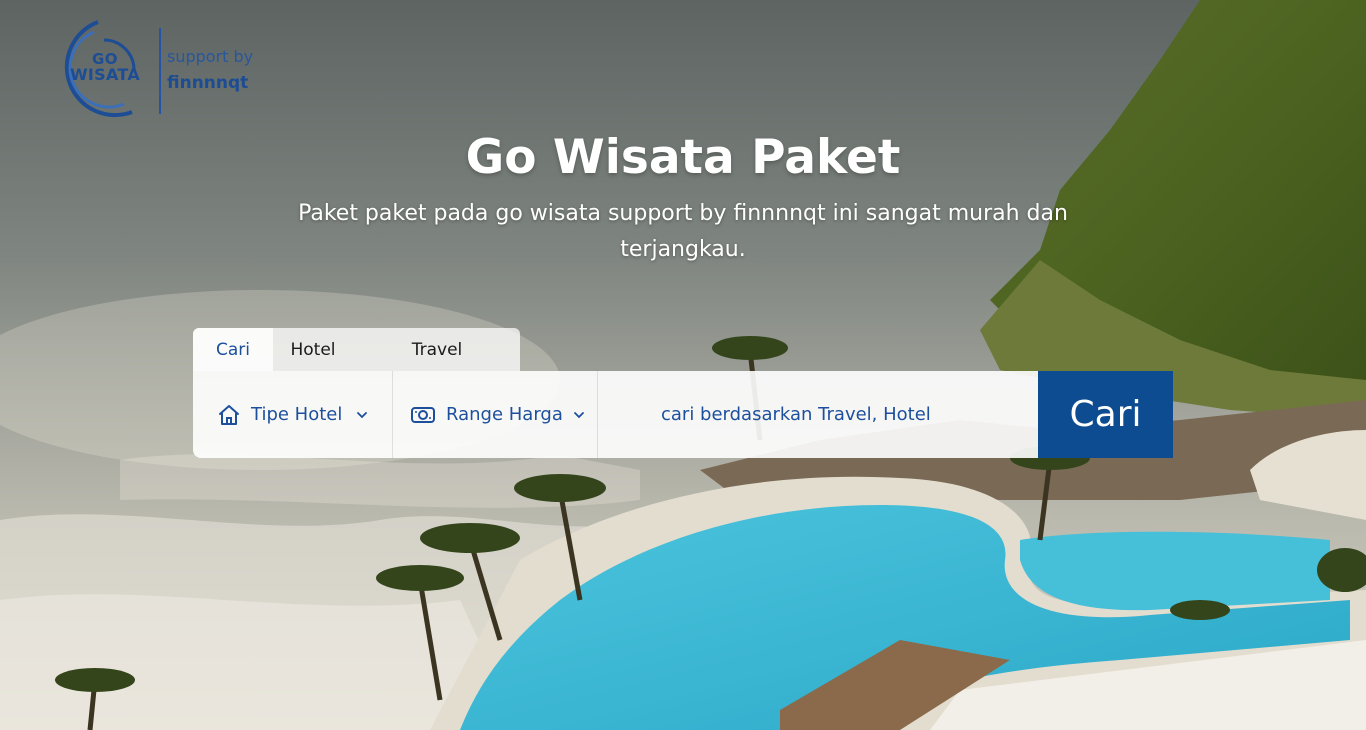 Image resolution: width=1366 pixels, height=730 pixels. Describe the element at coordinates (160, 71) in the screenshot. I see `logo-divider` at that location.